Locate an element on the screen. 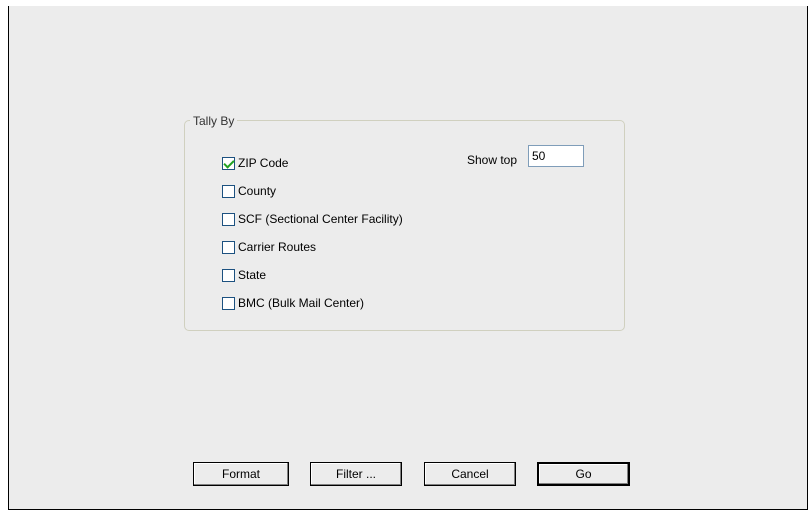 The height and width of the screenshot is (512, 811). zip-code-checkbox is located at coordinates (228, 163).